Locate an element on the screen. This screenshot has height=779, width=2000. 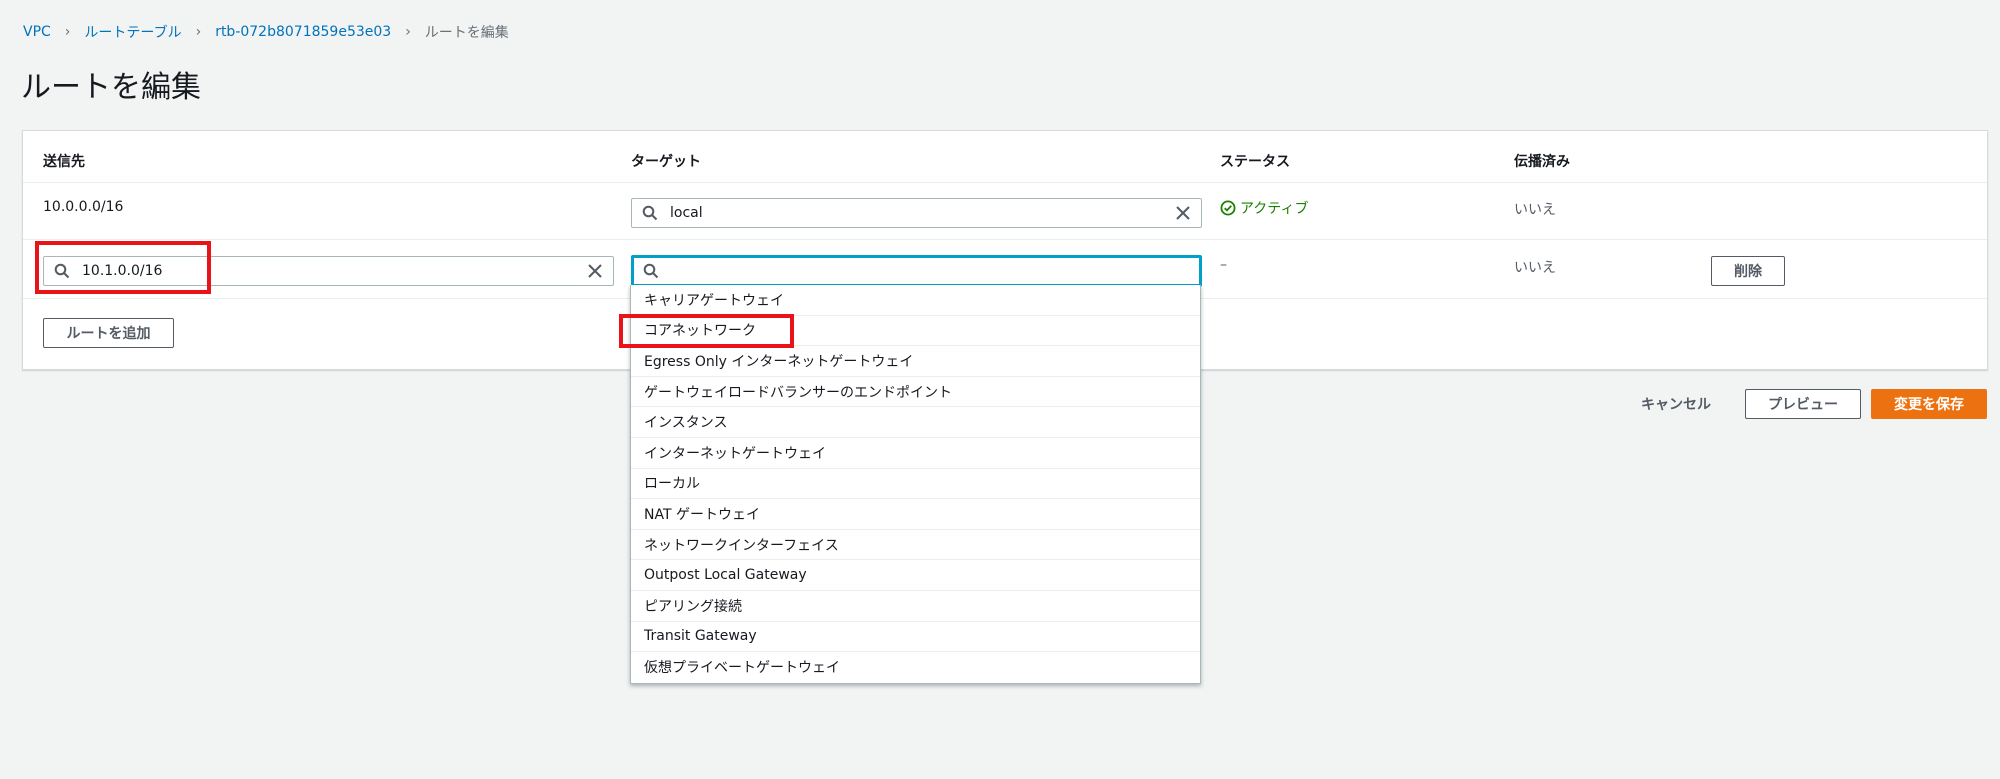
cancel-button: キャンセル is located at coordinates (1676, 404).